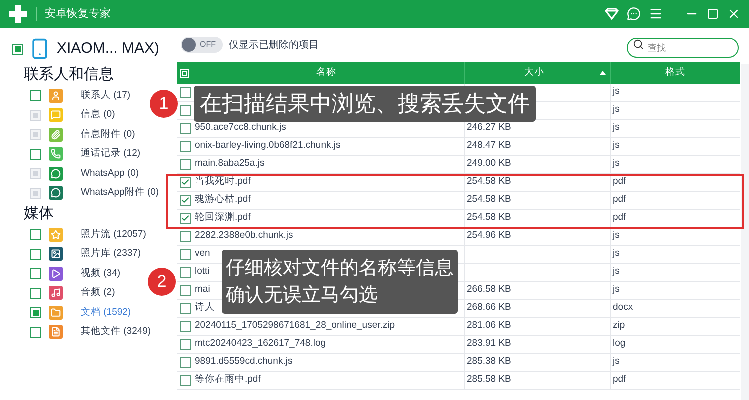 The height and width of the screenshot is (400, 749). I want to click on file-size: 254.96 KB, so click(489, 236).